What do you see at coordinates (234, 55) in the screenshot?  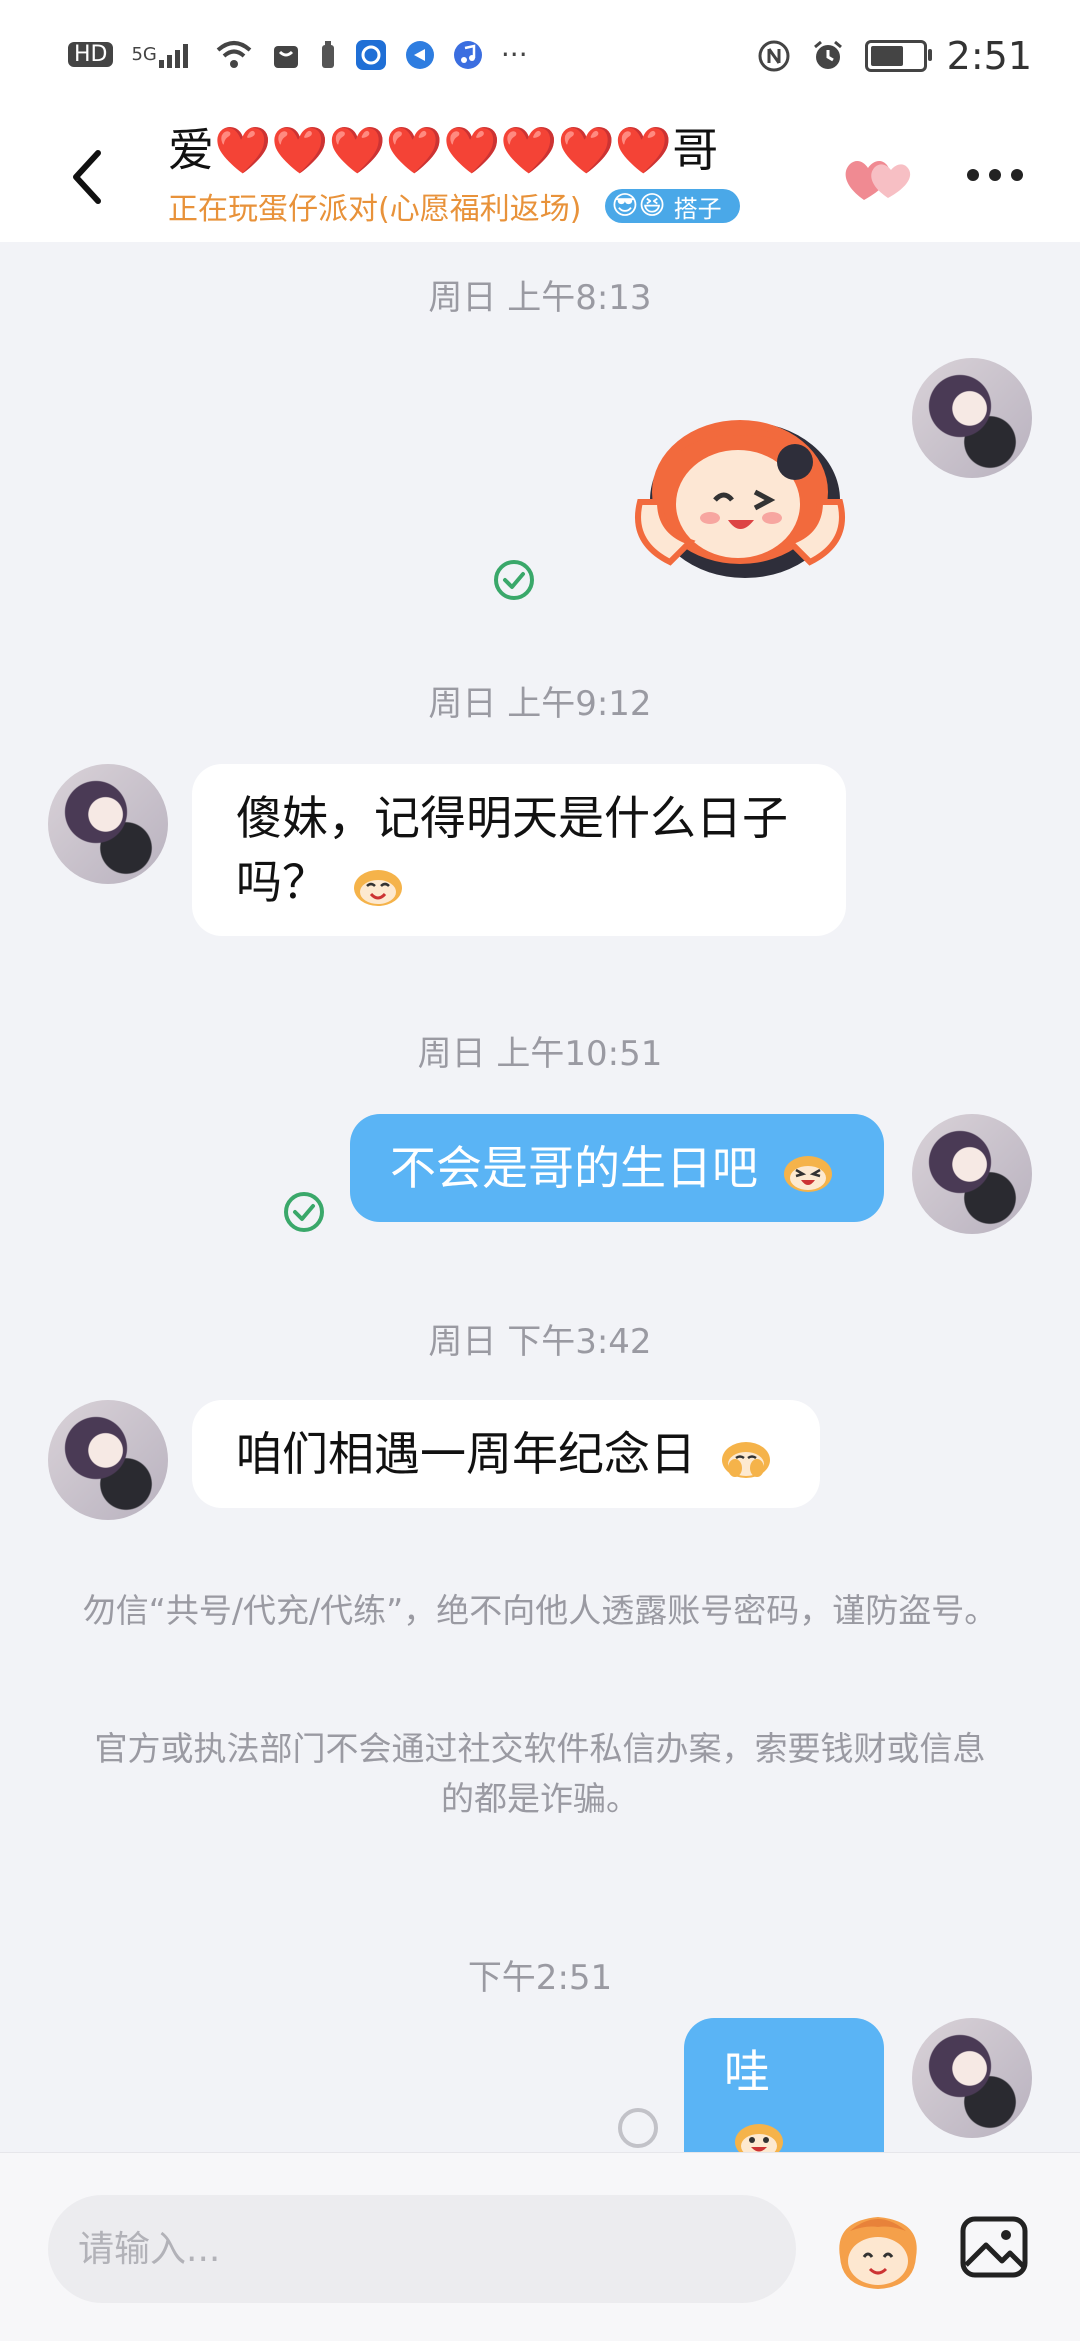 I see `wifi-icon` at bounding box center [234, 55].